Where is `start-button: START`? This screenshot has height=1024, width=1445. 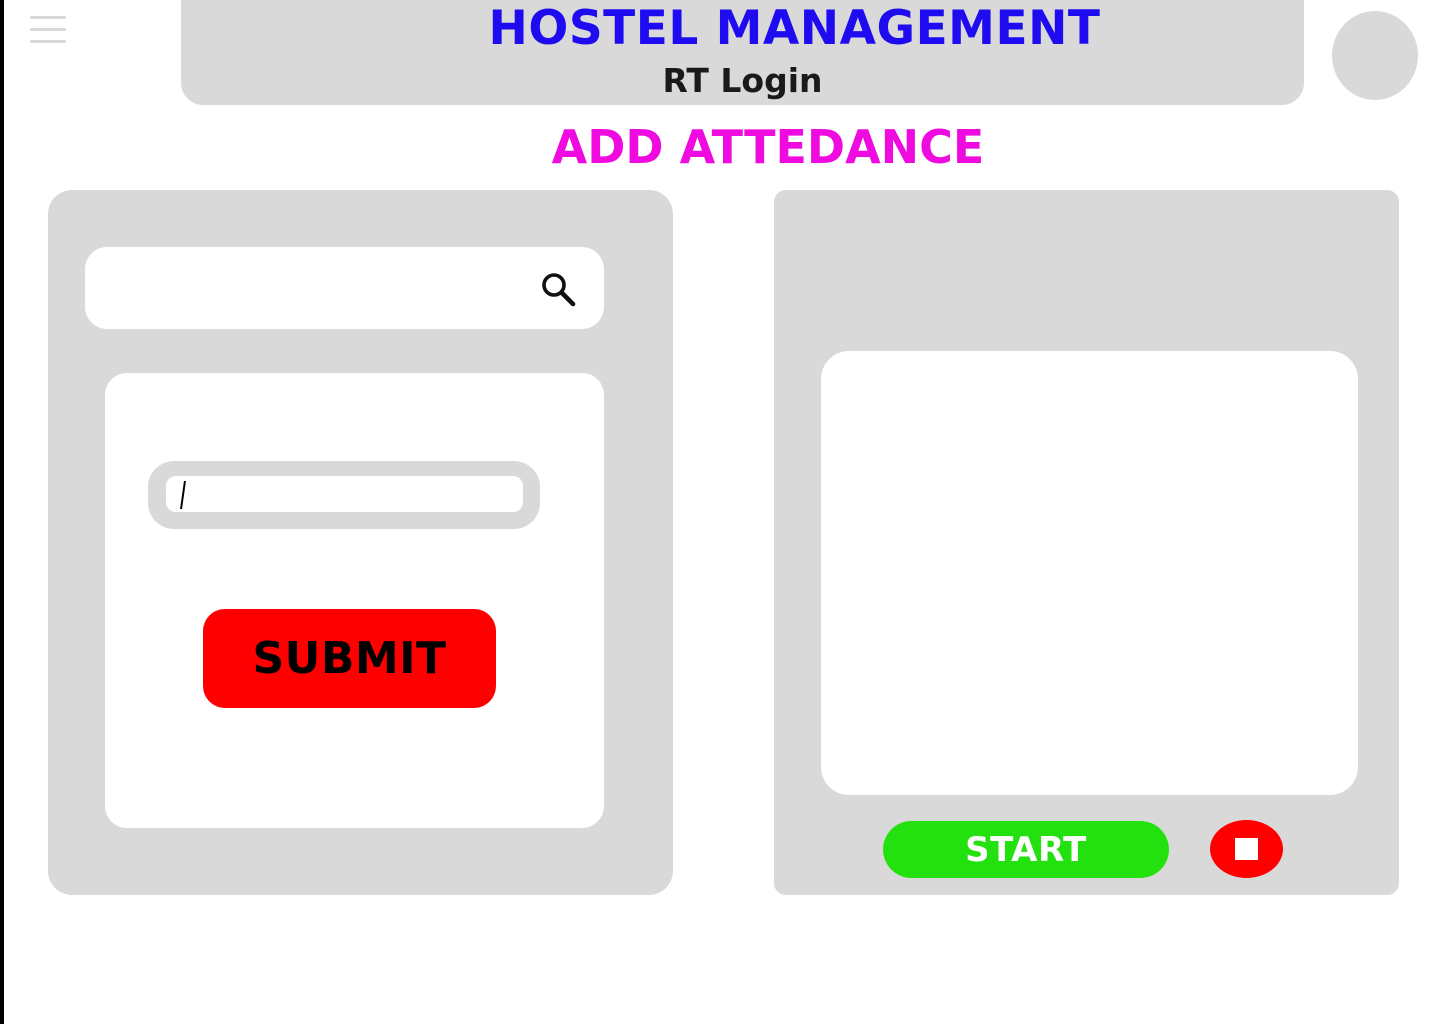 start-button: START is located at coordinates (1026, 849).